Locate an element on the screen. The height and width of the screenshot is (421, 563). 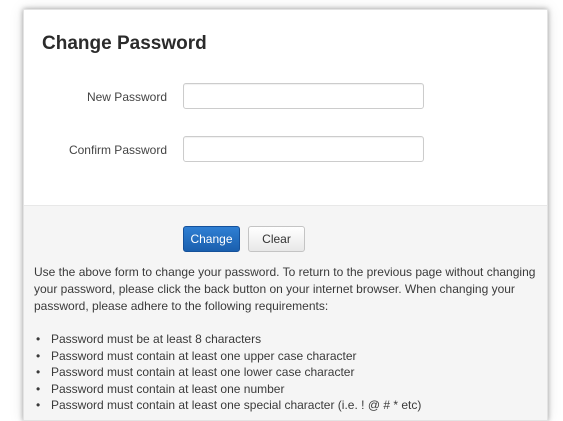
confirm-password-row: Confirm Password is located at coordinates (285, 151).